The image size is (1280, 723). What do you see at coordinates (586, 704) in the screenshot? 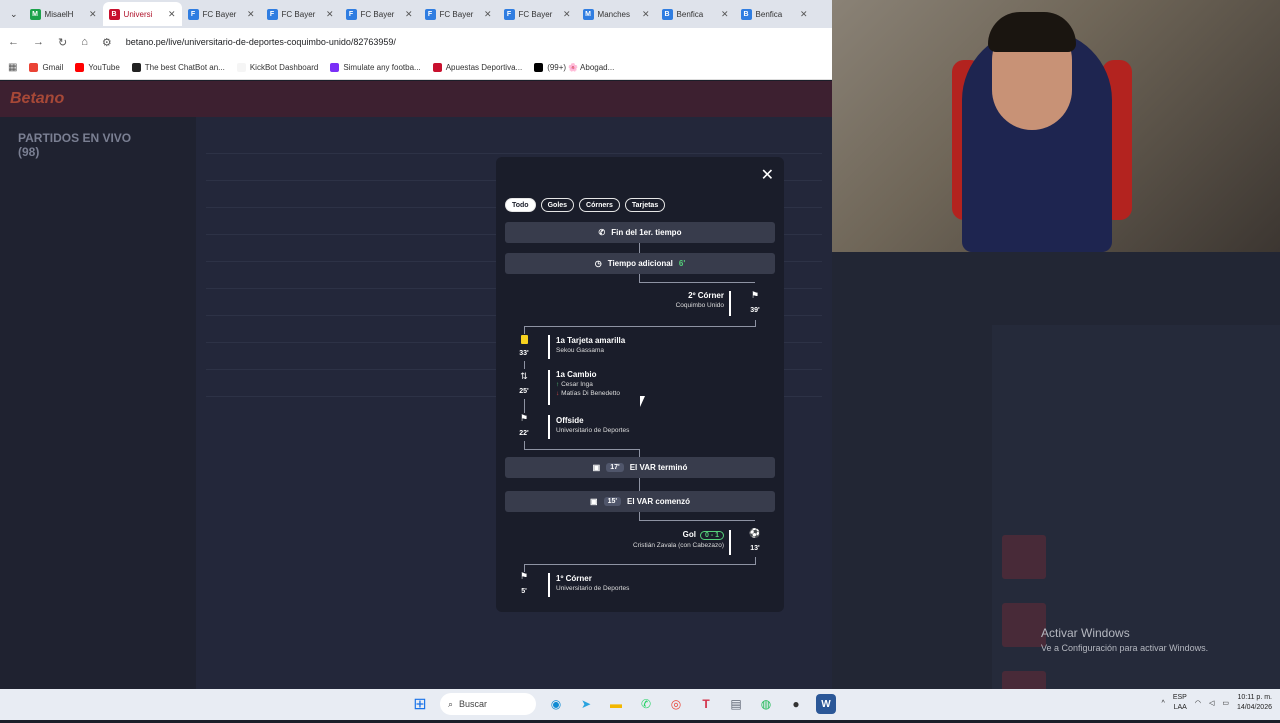
I see `telegram-icon: ➤` at bounding box center [586, 704].